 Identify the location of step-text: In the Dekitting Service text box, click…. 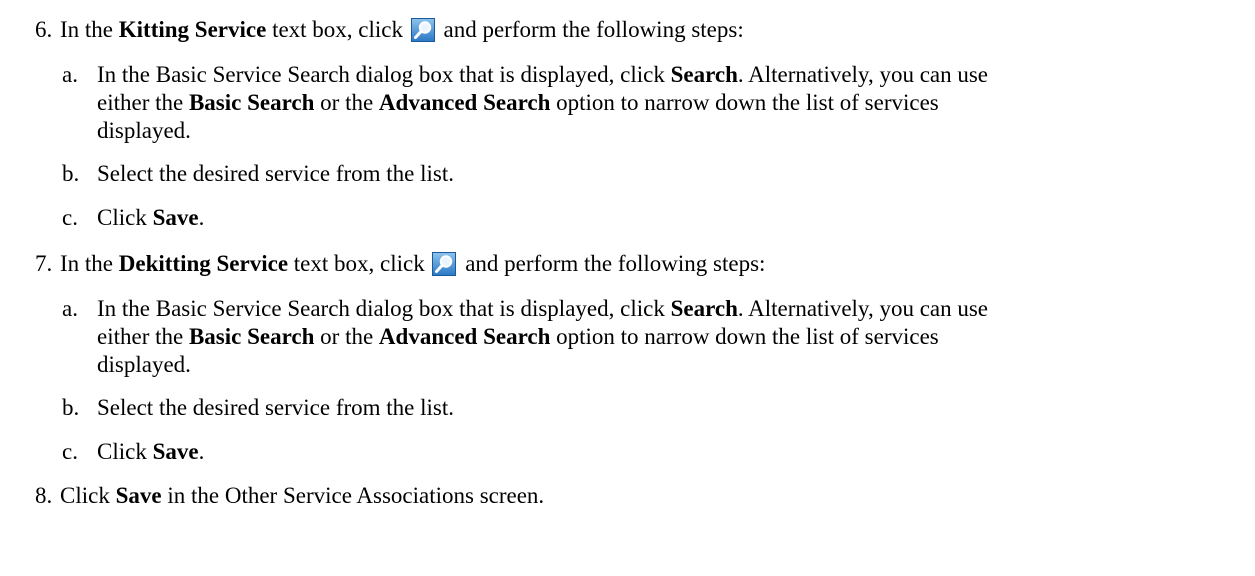
(413, 263).